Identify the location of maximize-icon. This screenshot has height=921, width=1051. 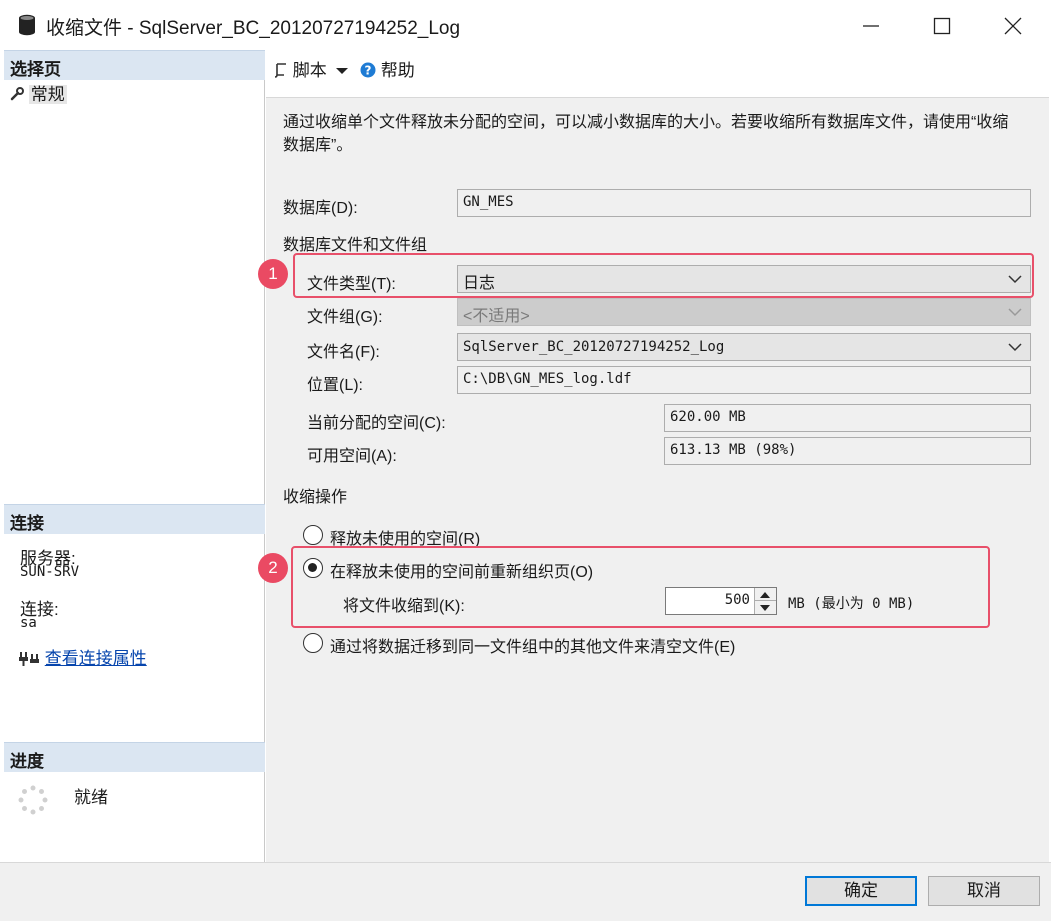
(942, 26).